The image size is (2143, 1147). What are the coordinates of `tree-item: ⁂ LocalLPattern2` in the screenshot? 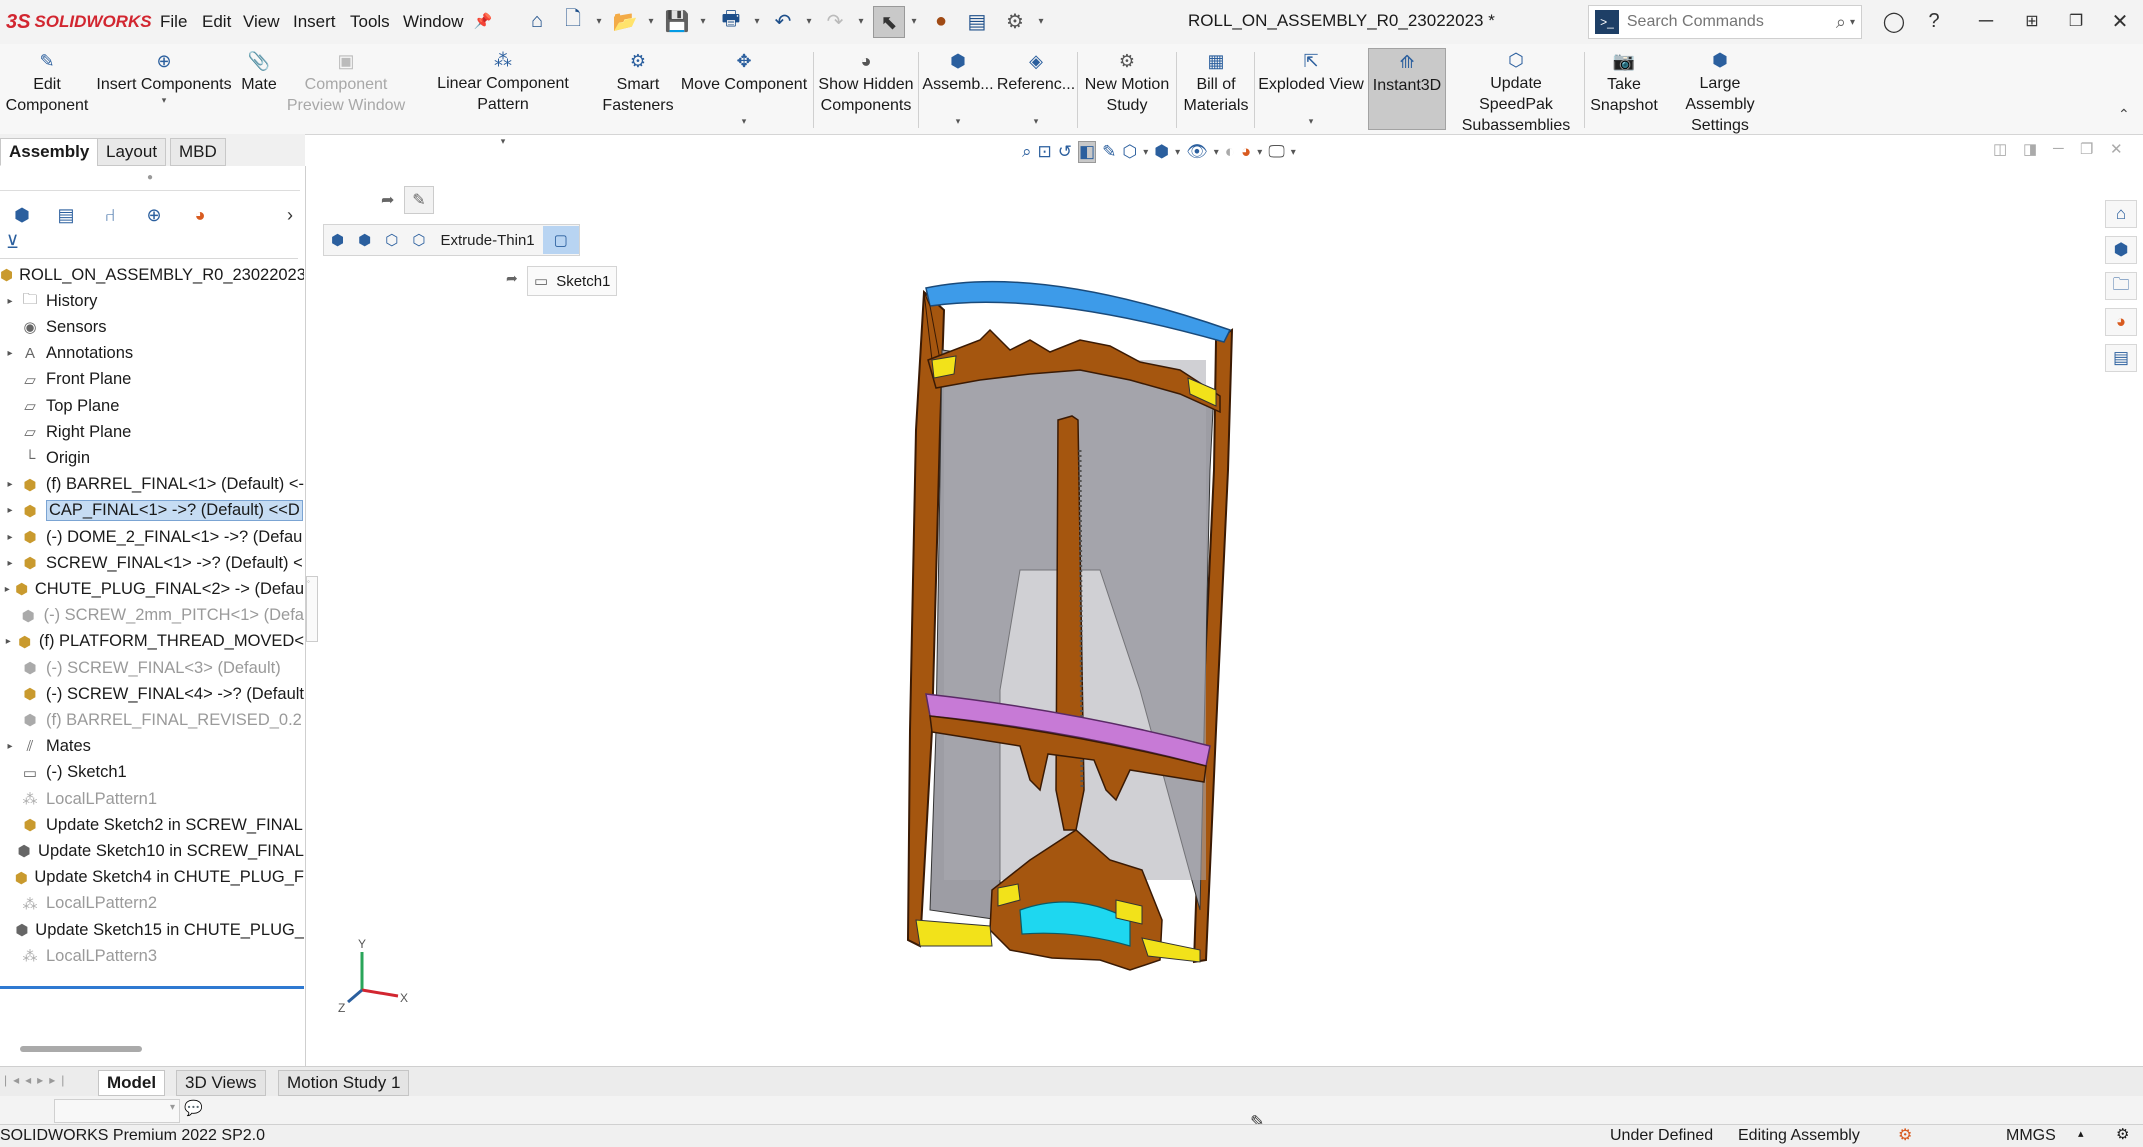 It's located at (152, 904).